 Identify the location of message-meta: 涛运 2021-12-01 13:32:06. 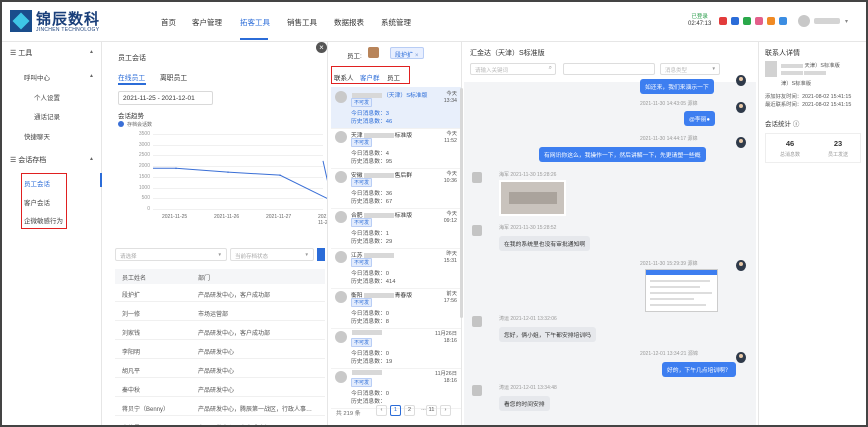
(528, 319).